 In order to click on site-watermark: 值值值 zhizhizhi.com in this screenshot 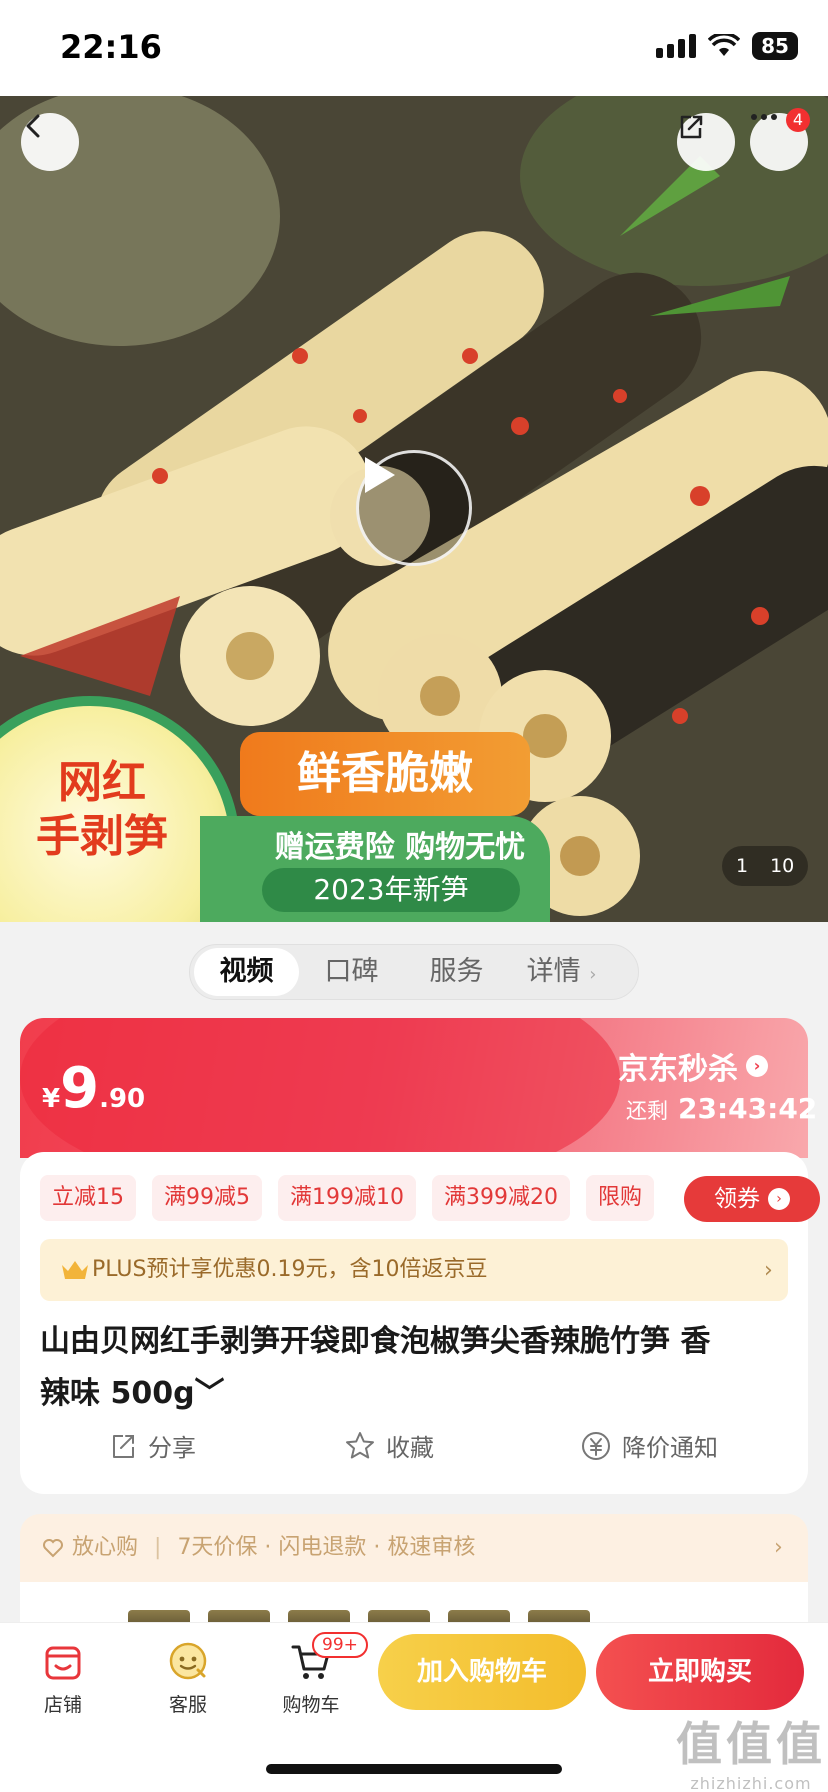, I will do `click(751, 1750)`.